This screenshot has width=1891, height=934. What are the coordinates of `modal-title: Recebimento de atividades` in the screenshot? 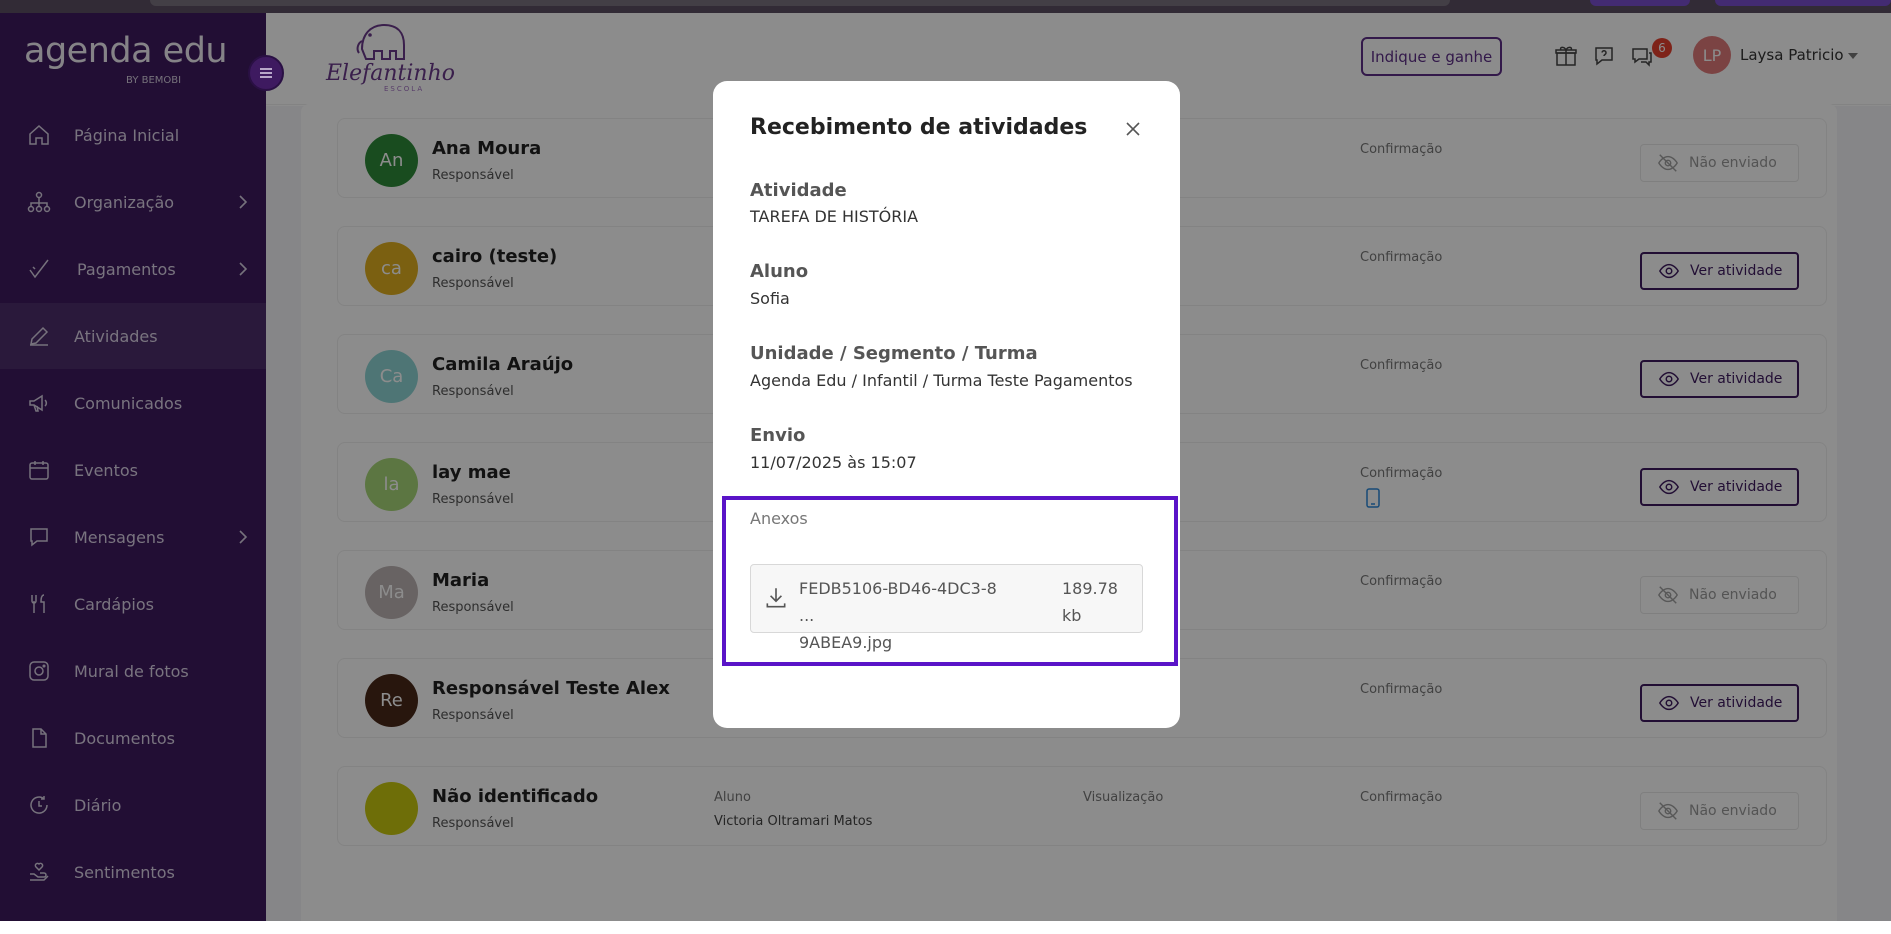 It's located at (919, 127).